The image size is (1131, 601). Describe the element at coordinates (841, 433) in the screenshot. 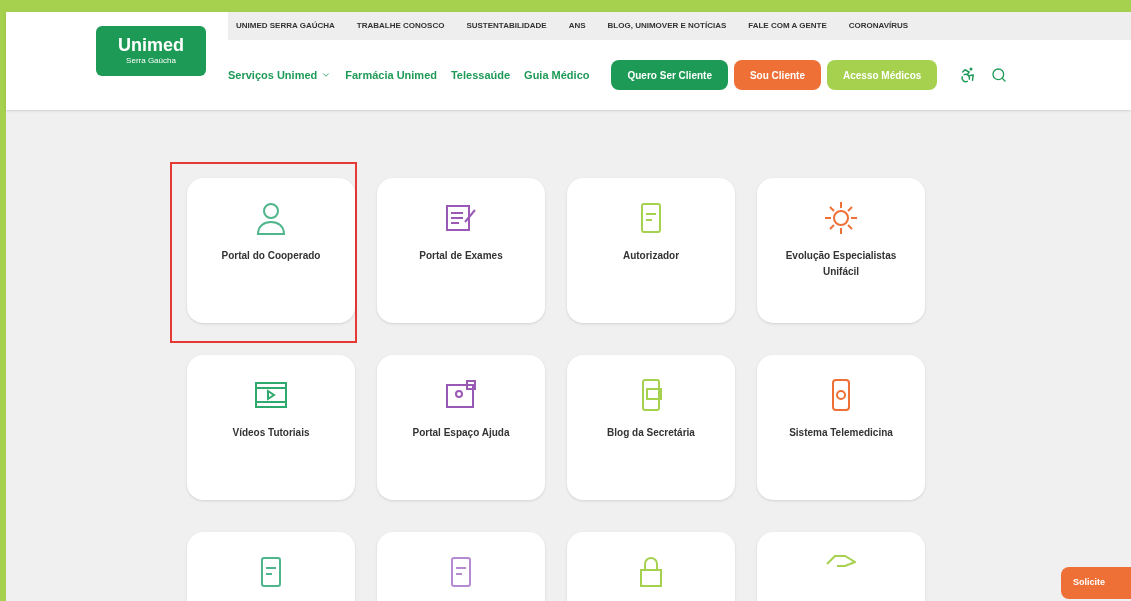

I see `card-label: Sistema Telemedicina` at that location.